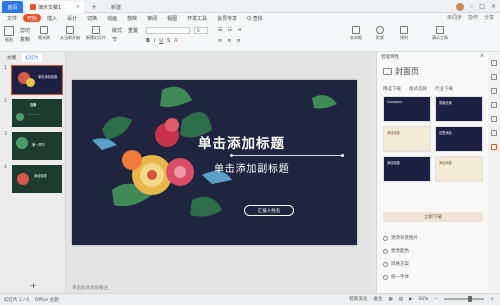 This screenshot has width=500, height=305. Describe the element at coordinates (494, 172) in the screenshot. I see `side-icon-strip` at that location.